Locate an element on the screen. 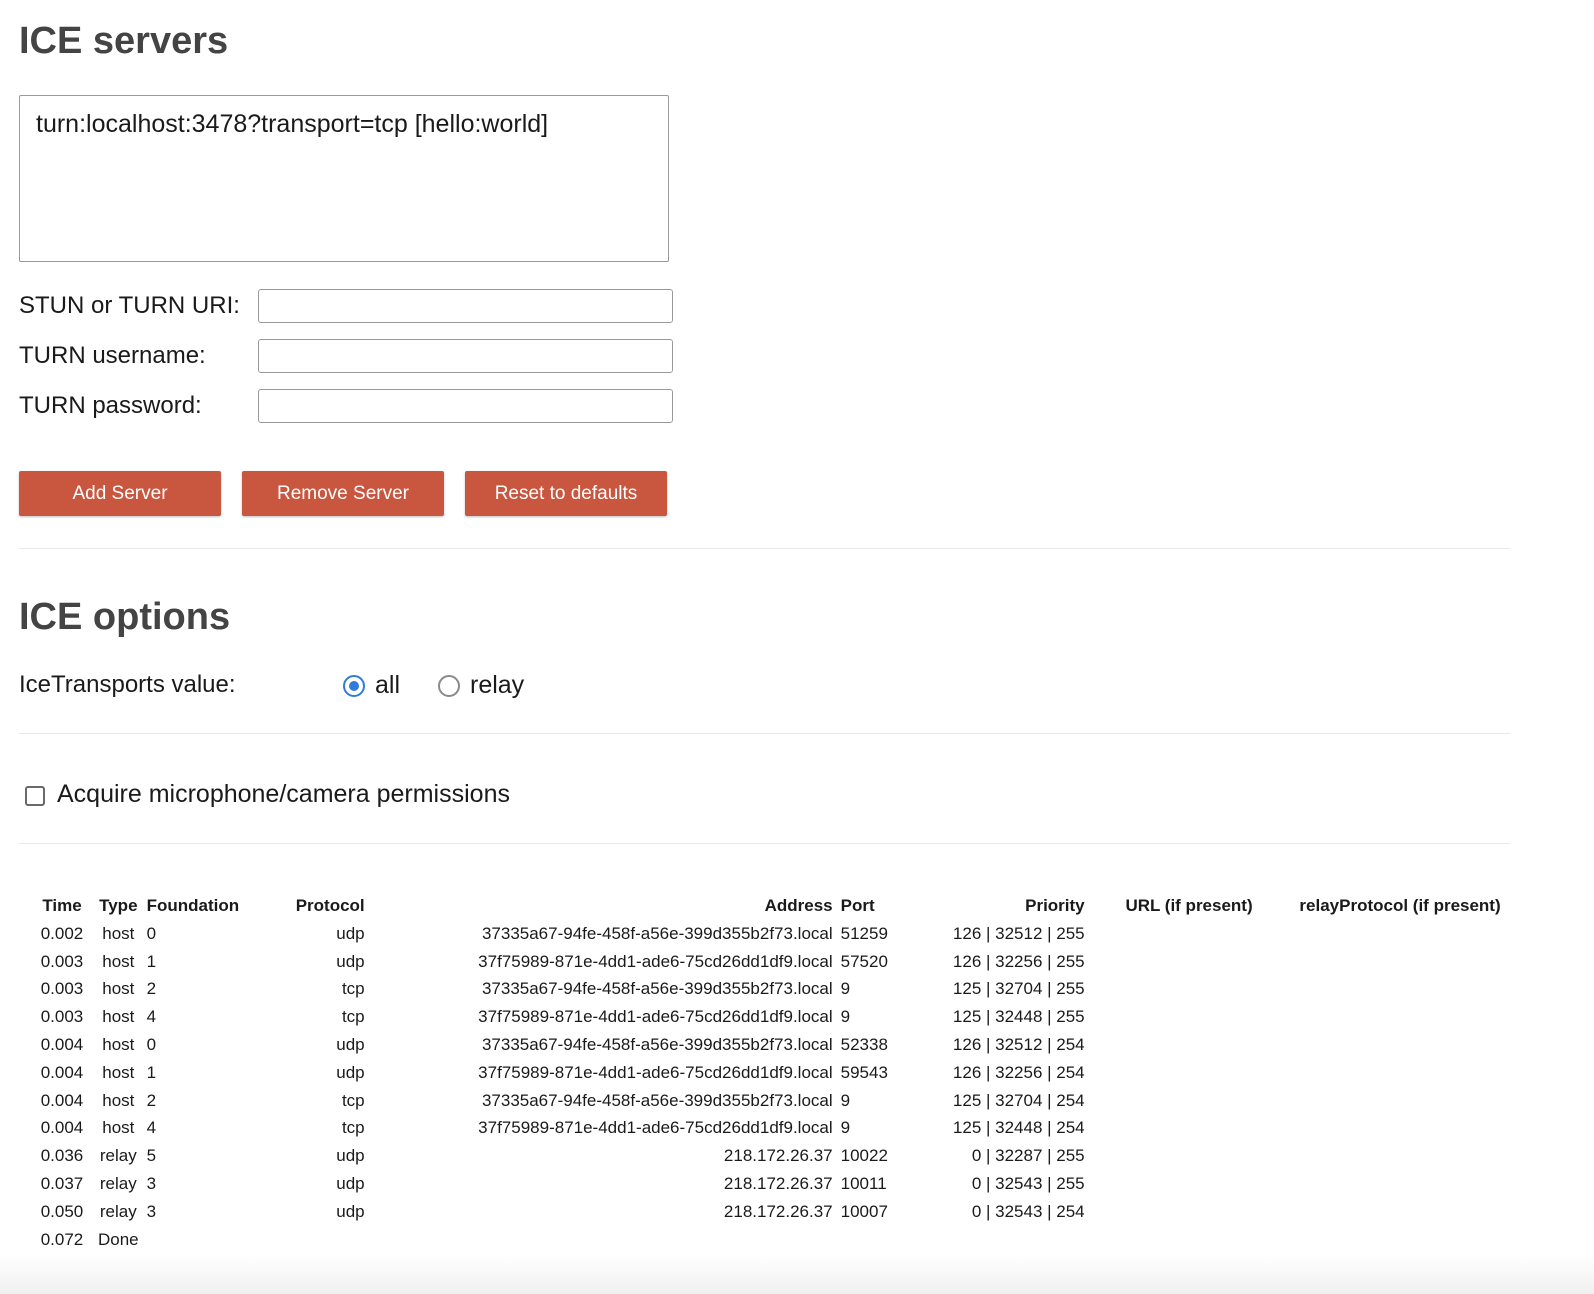 This screenshot has height=1294, width=1594. header-address: Address is located at coordinates (798, 905).